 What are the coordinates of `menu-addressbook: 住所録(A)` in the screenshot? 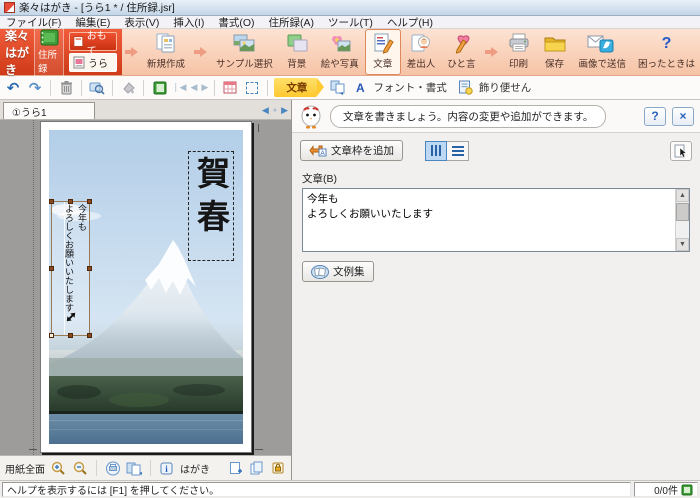 It's located at (292, 22).